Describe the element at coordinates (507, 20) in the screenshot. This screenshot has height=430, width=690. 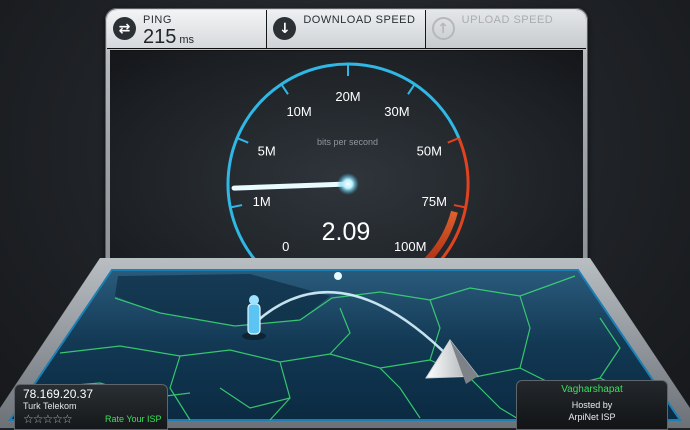
I see `upload-label: UPLOAD SPEED` at that location.